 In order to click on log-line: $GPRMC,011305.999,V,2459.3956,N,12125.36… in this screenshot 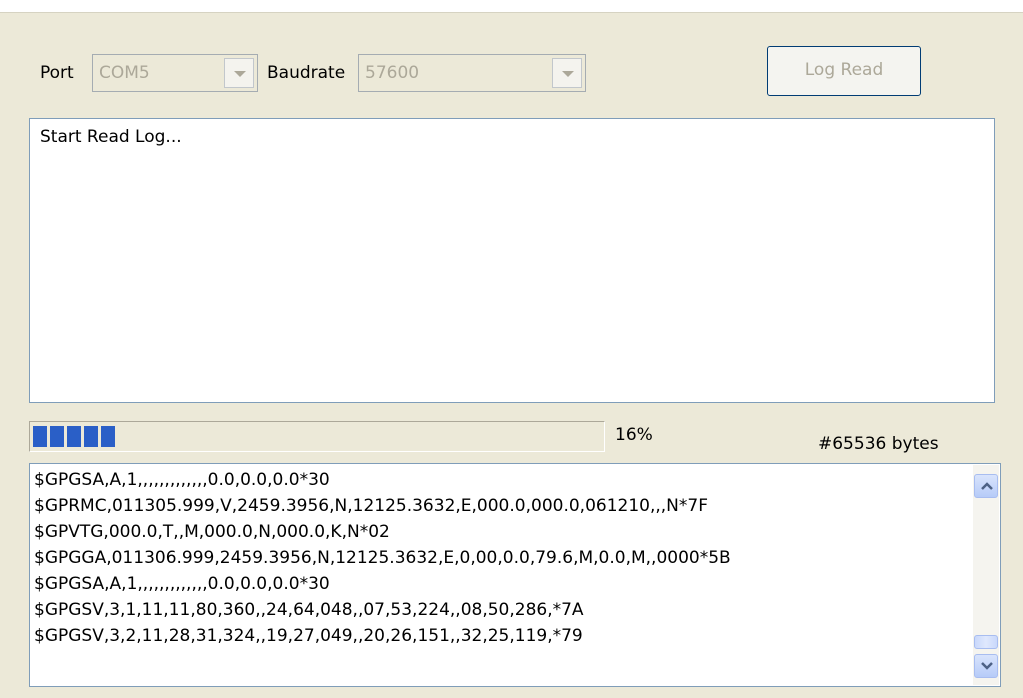, I will do `click(371, 506)`.